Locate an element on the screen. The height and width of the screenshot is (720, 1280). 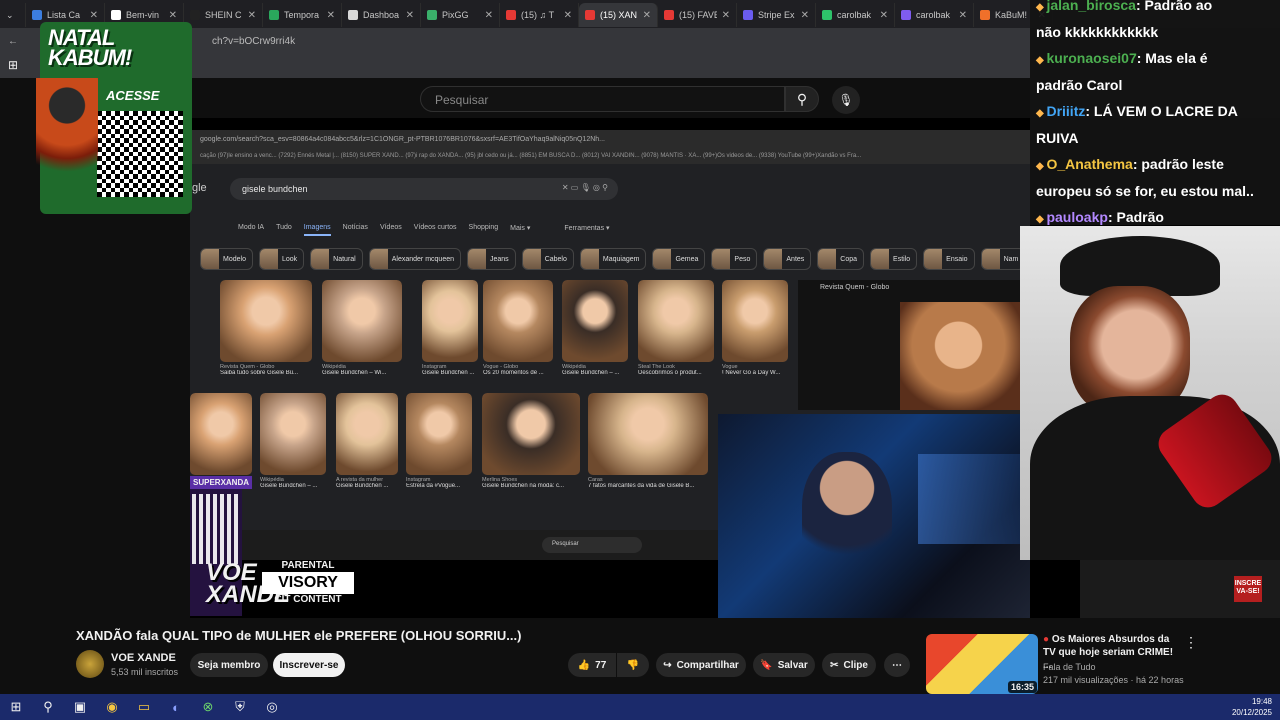
like-count: 77 is located at coordinates (601, 665).